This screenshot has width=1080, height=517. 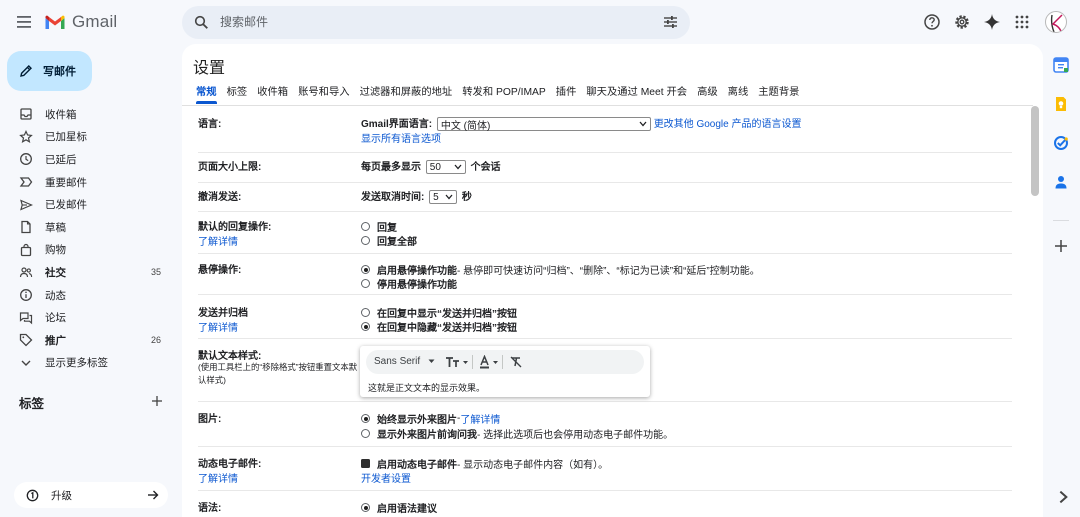 What do you see at coordinates (272, 95) in the screenshot?
I see `tab-inbox: 收件箱` at bounding box center [272, 95].